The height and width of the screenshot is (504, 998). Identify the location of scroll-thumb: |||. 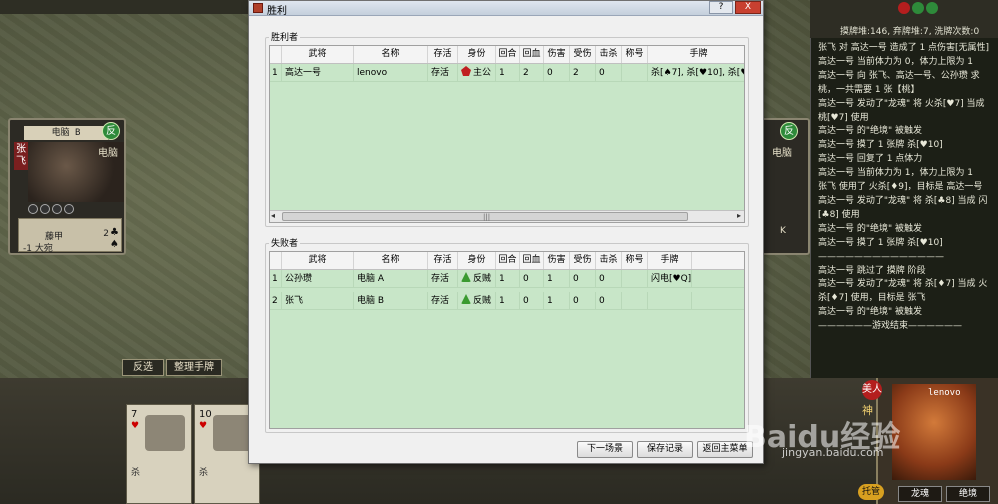
(485, 216).